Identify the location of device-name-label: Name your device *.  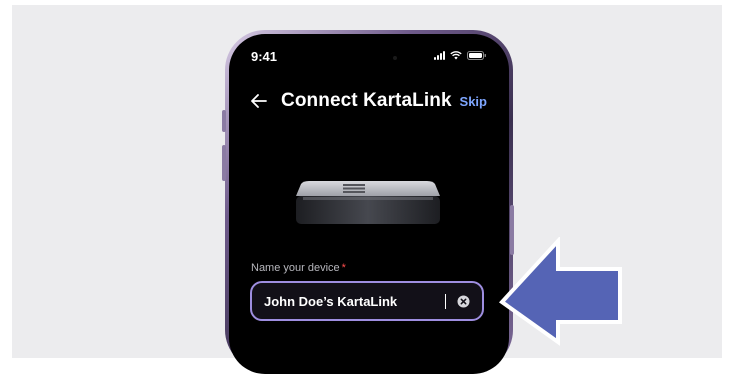
(298, 268).